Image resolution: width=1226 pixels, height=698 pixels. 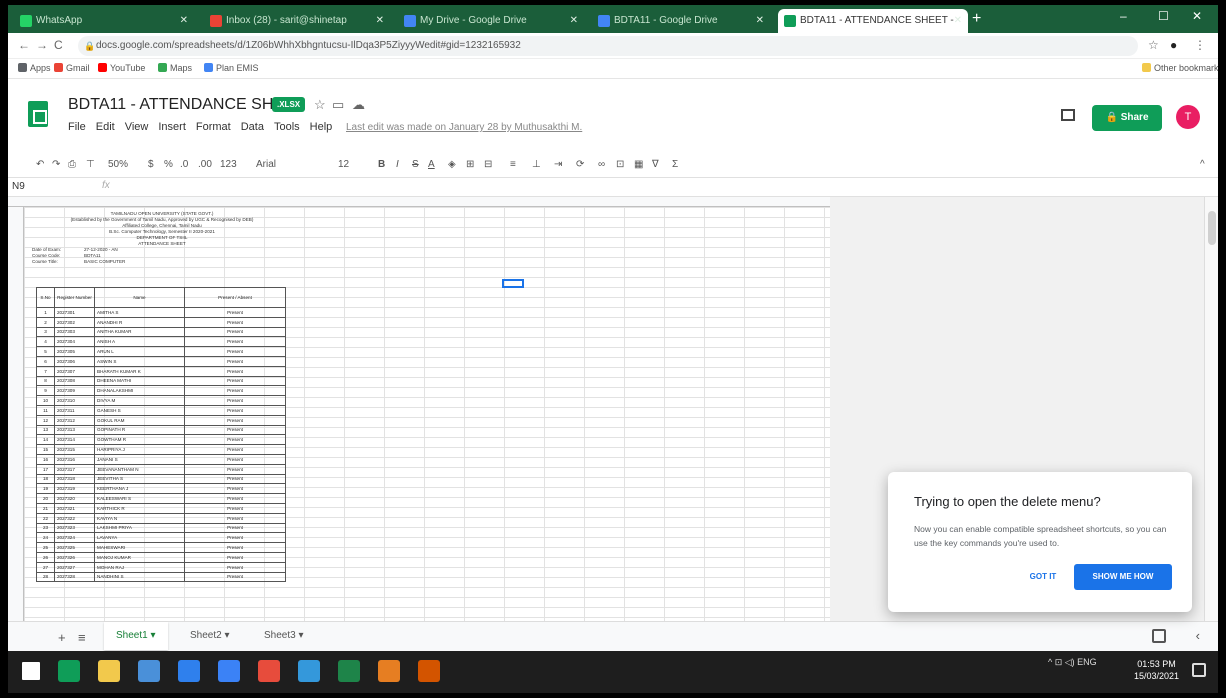 What do you see at coordinates (139, 479) in the screenshot?
I see `cell-name: JEEVITHA S` at bounding box center [139, 479].